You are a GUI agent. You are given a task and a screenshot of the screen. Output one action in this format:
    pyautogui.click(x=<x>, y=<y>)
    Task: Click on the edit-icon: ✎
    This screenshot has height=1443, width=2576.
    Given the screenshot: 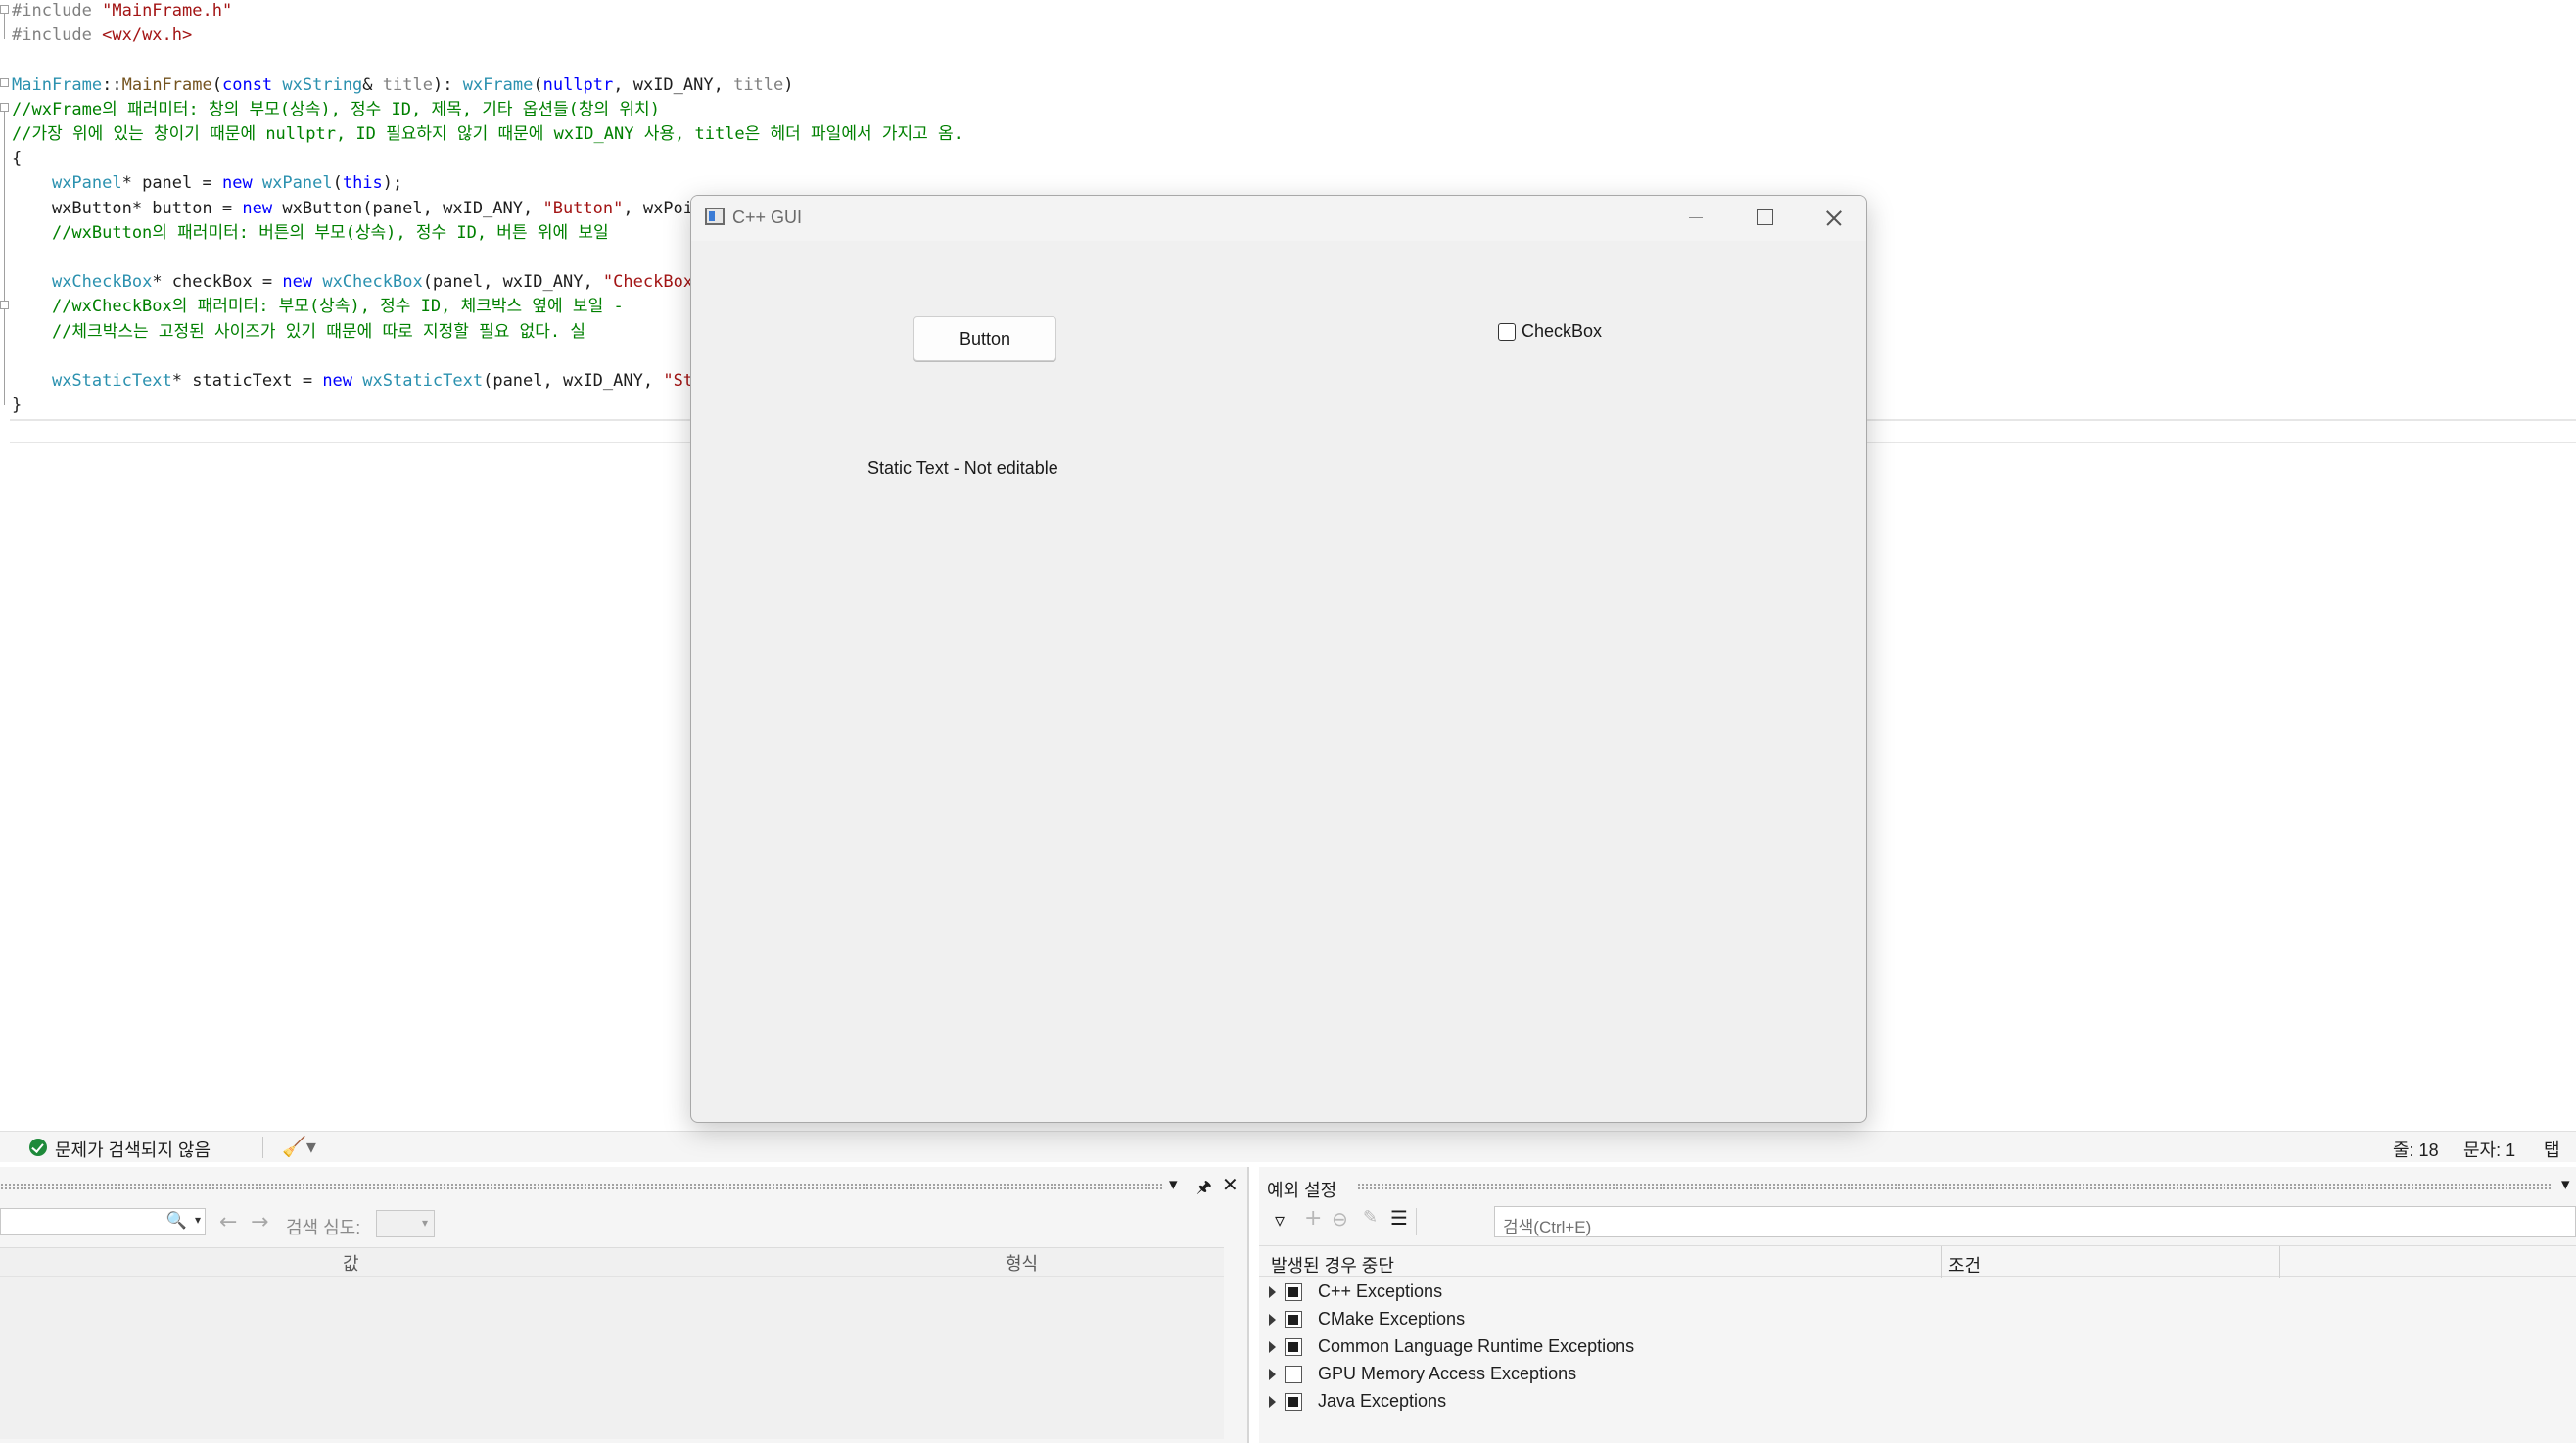 What is the action you would take?
    pyautogui.click(x=1370, y=1217)
    